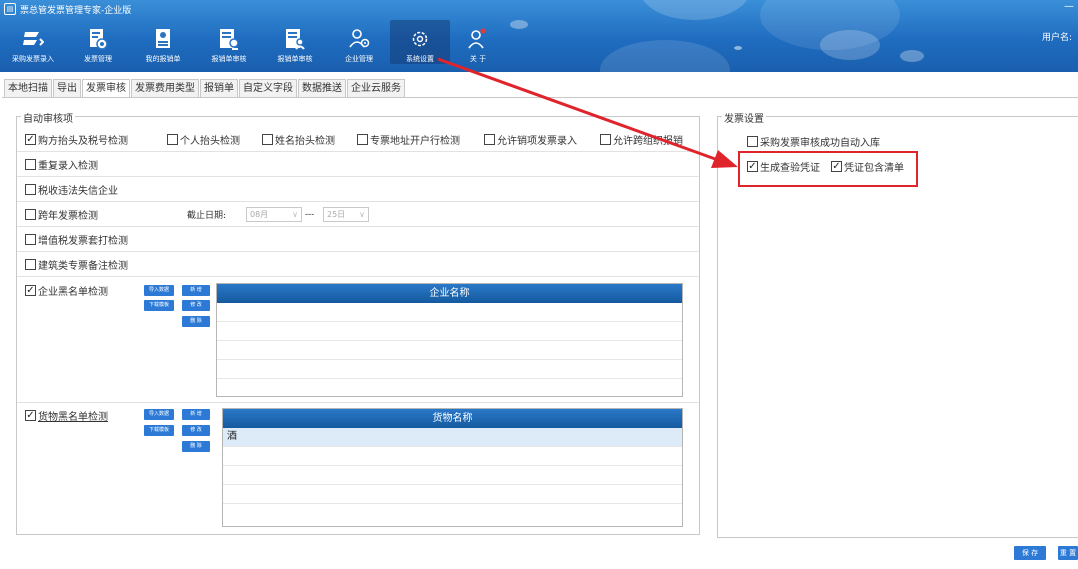 The height and width of the screenshot is (569, 1078). Describe the element at coordinates (1068, 553) in the screenshot. I see `reset-button: 重 置` at that location.